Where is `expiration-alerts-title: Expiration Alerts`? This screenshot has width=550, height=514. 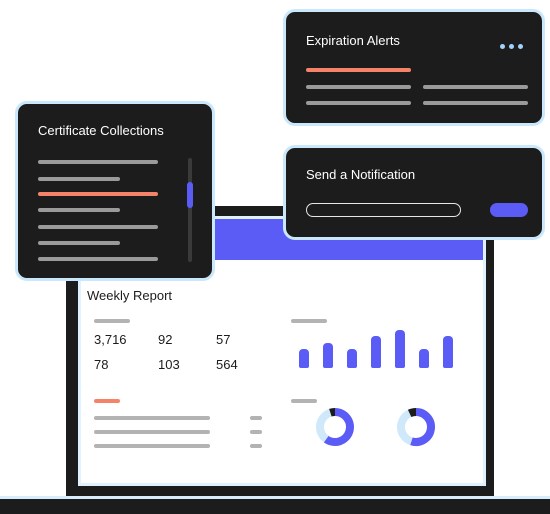 expiration-alerts-title: Expiration Alerts is located at coordinates (353, 40).